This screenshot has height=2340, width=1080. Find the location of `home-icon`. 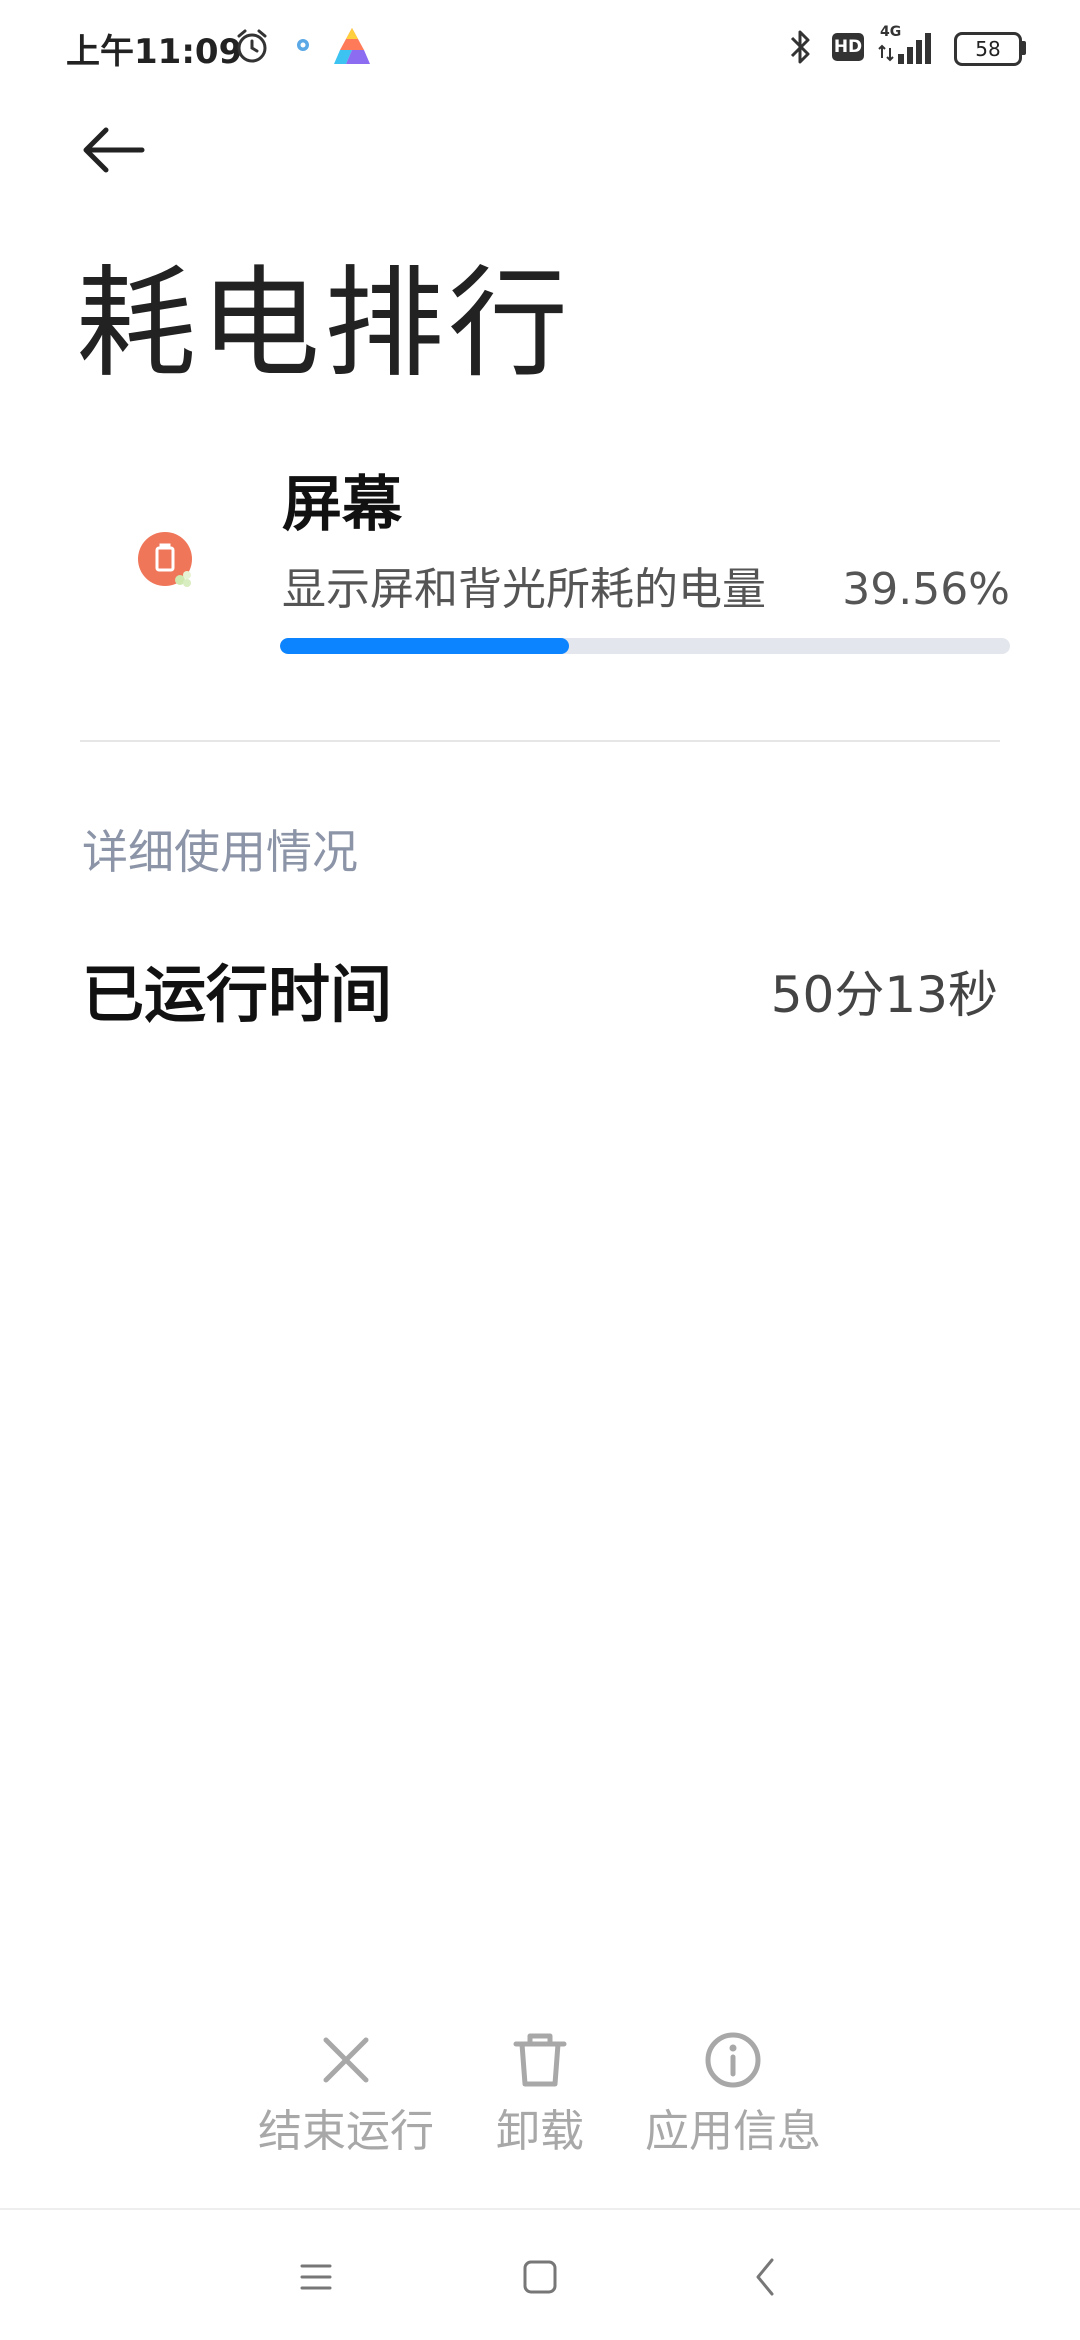

home-icon is located at coordinates (540, 2277).